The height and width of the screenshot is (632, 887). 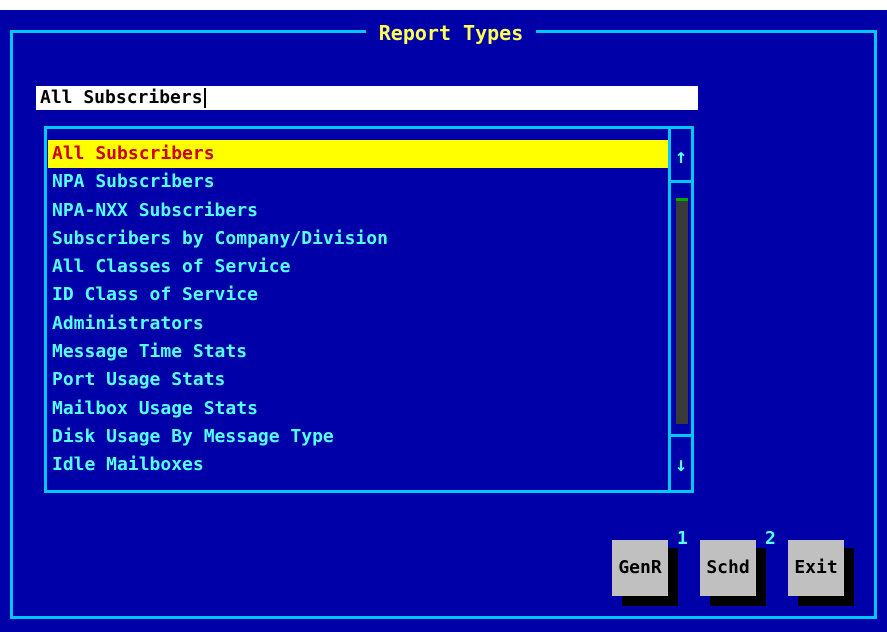 What do you see at coordinates (358, 324) in the screenshot?
I see `list-item-administrators: Administrators` at bounding box center [358, 324].